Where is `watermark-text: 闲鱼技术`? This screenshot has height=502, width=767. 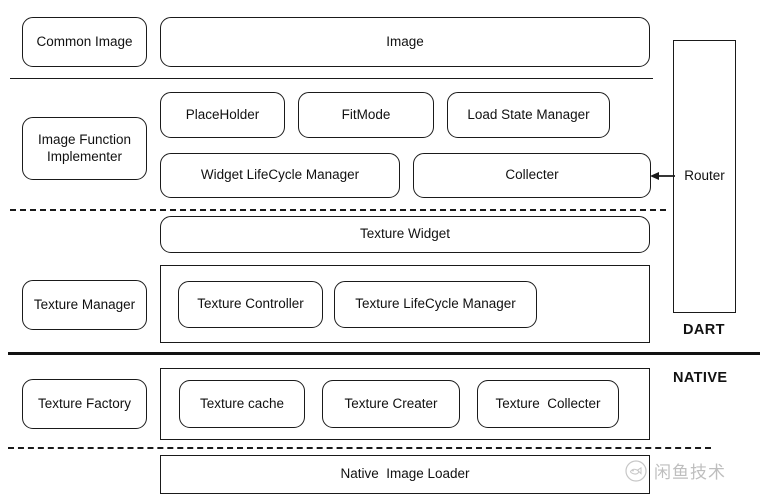
watermark-text: 闲鱼技术 is located at coordinates (690, 473).